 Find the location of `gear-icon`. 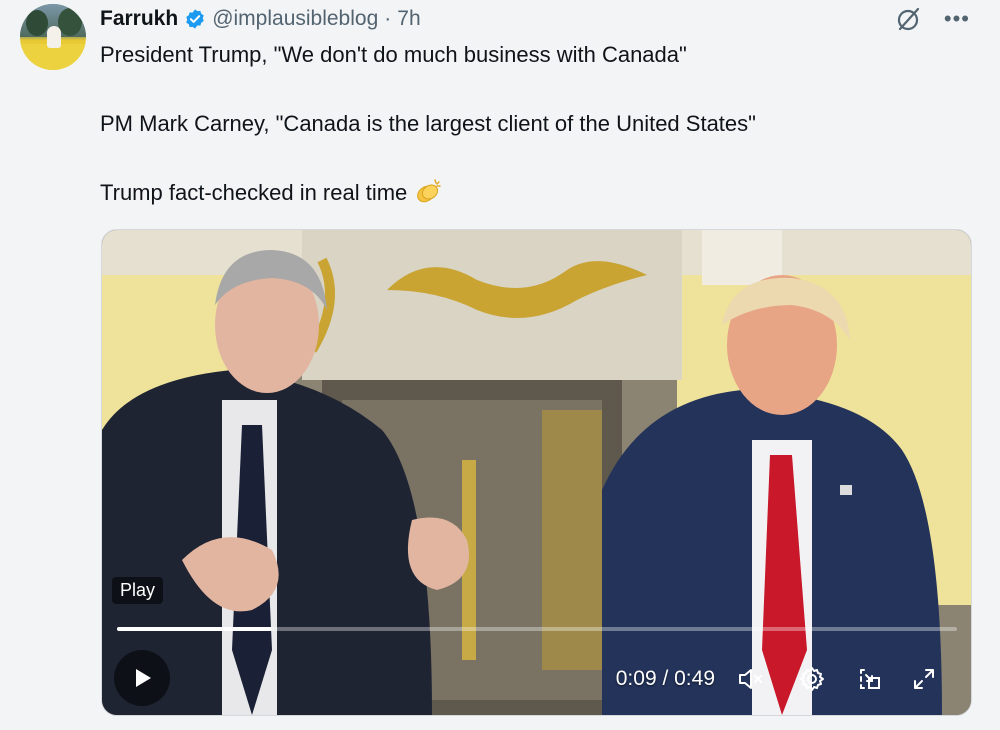

gear-icon is located at coordinates (812, 679).